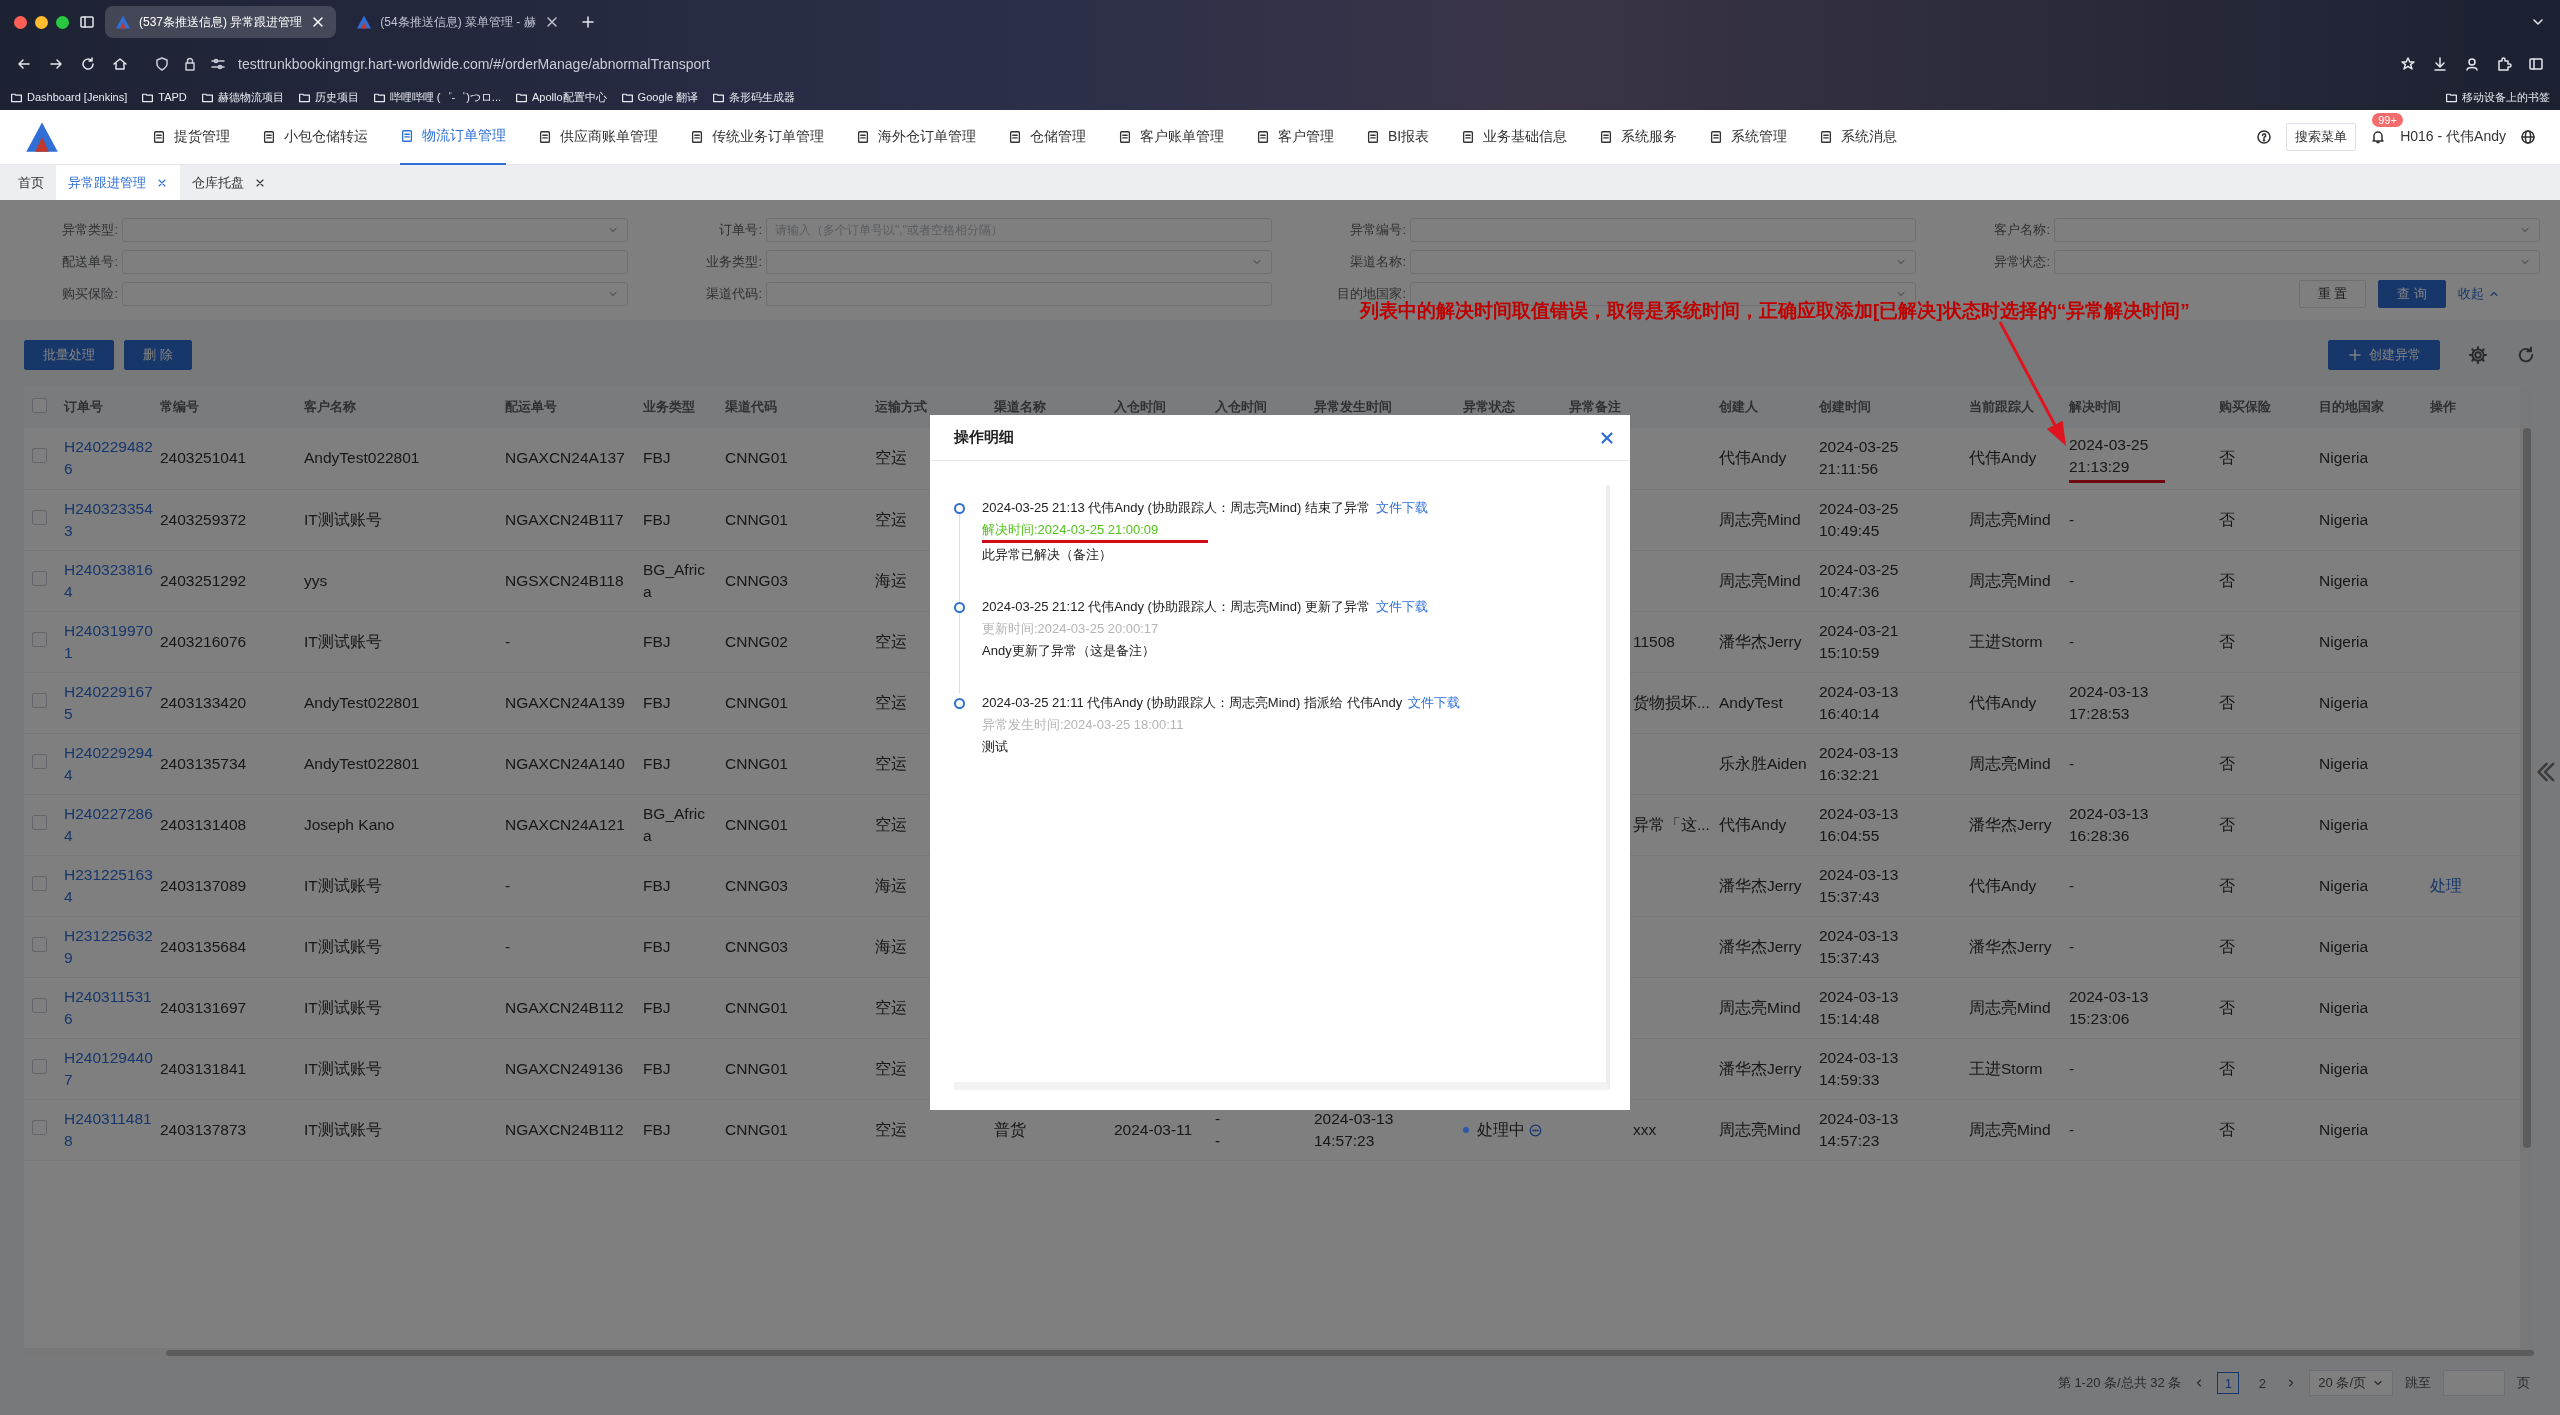 Image resolution: width=2560 pixels, height=1415 pixels. Describe the element at coordinates (328, 97) in the screenshot. I see `bookmark: 历史项目` at that location.